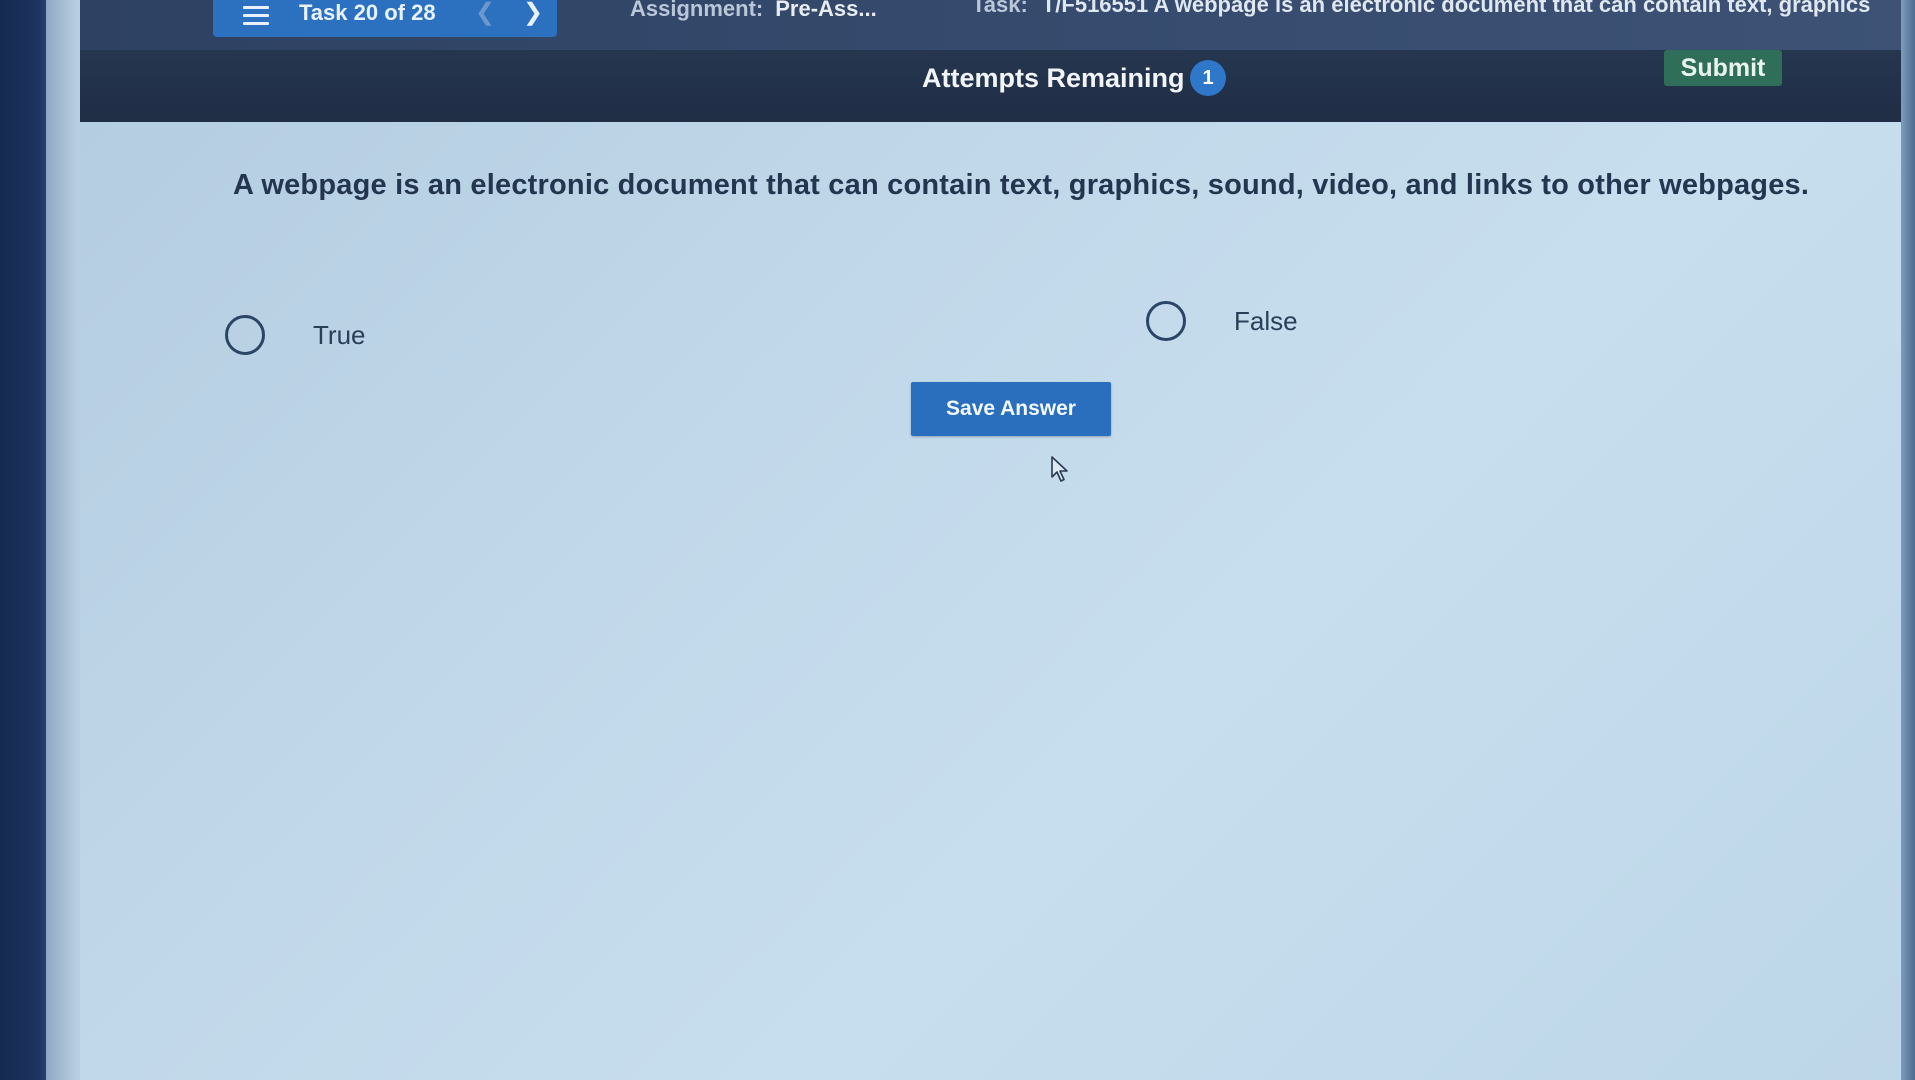  Describe the element at coordinates (1011, 409) in the screenshot. I see `save-answer-button: Save Answer` at that location.